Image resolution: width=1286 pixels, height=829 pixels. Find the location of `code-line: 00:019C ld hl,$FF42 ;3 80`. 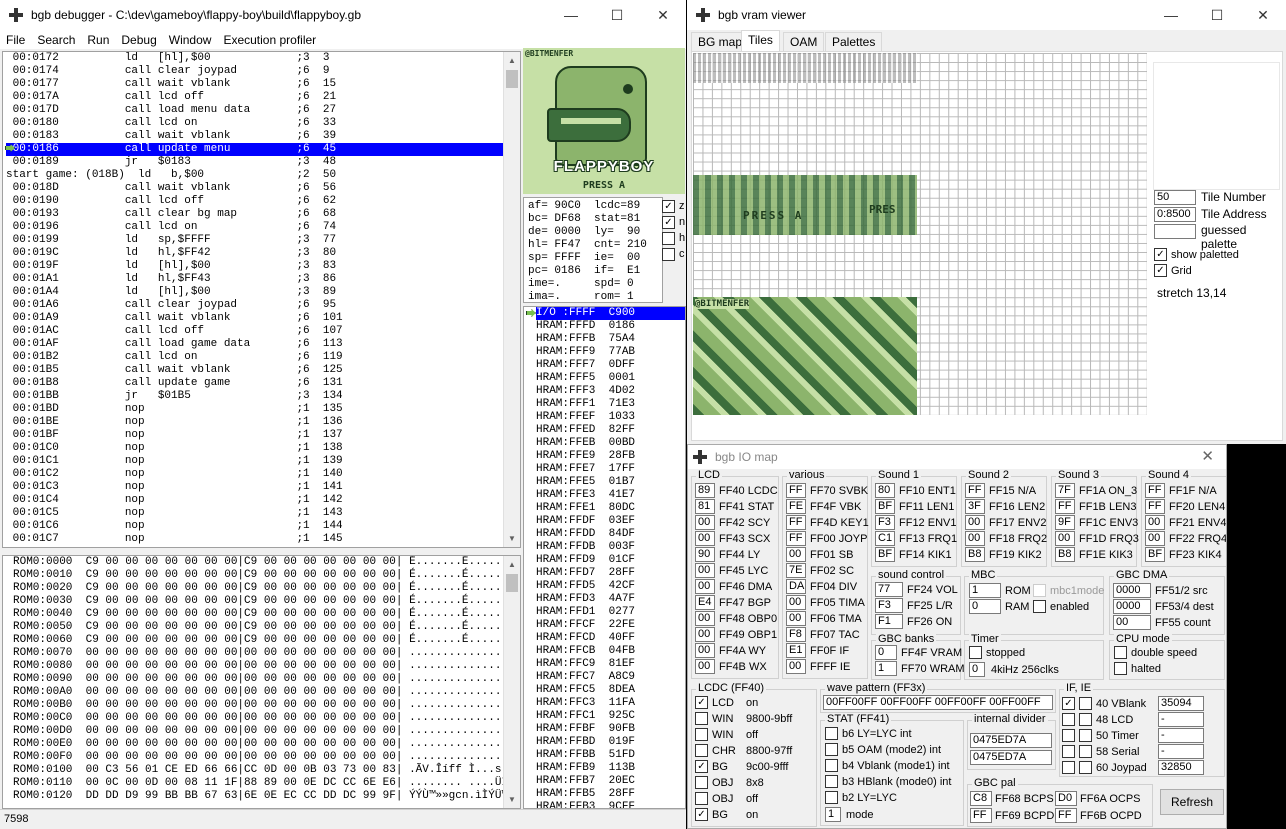

code-line: 00:019C ld hl,$FF42 ;3 80 is located at coordinates (254, 253).